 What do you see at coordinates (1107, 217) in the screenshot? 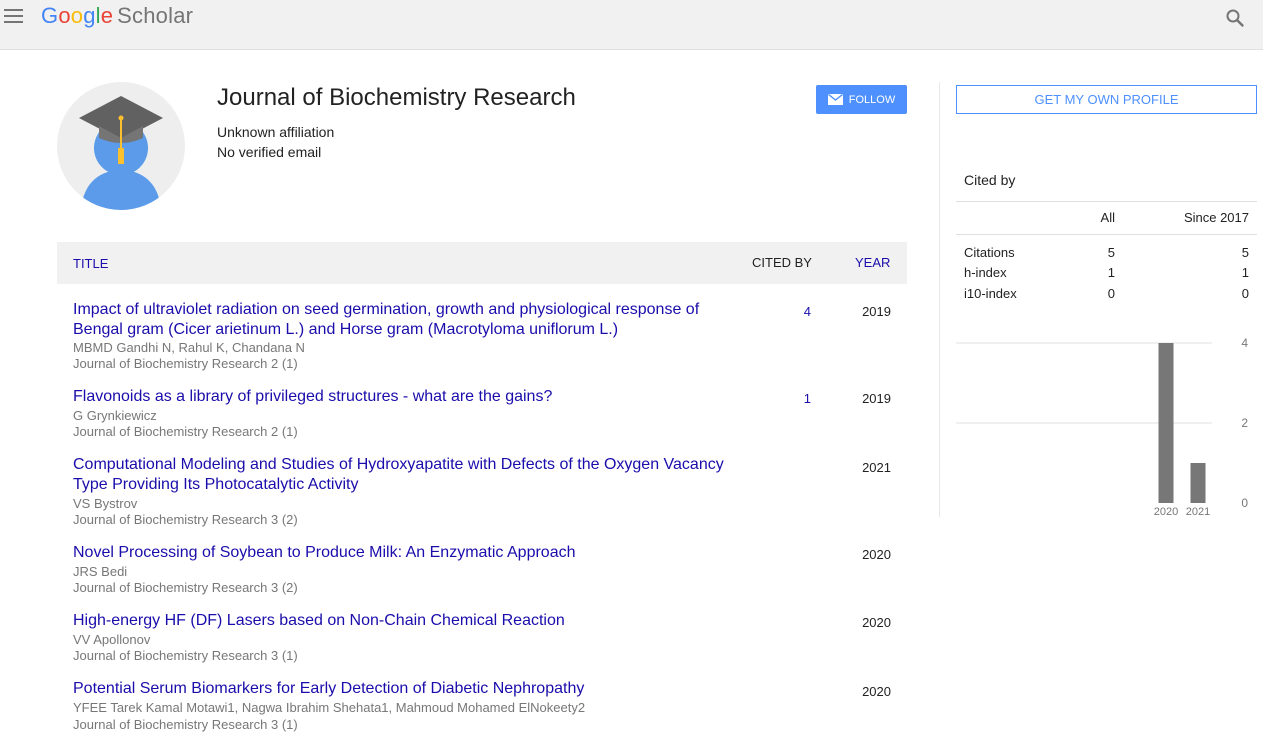
I see `stats-header-all: All` at bounding box center [1107, 217].